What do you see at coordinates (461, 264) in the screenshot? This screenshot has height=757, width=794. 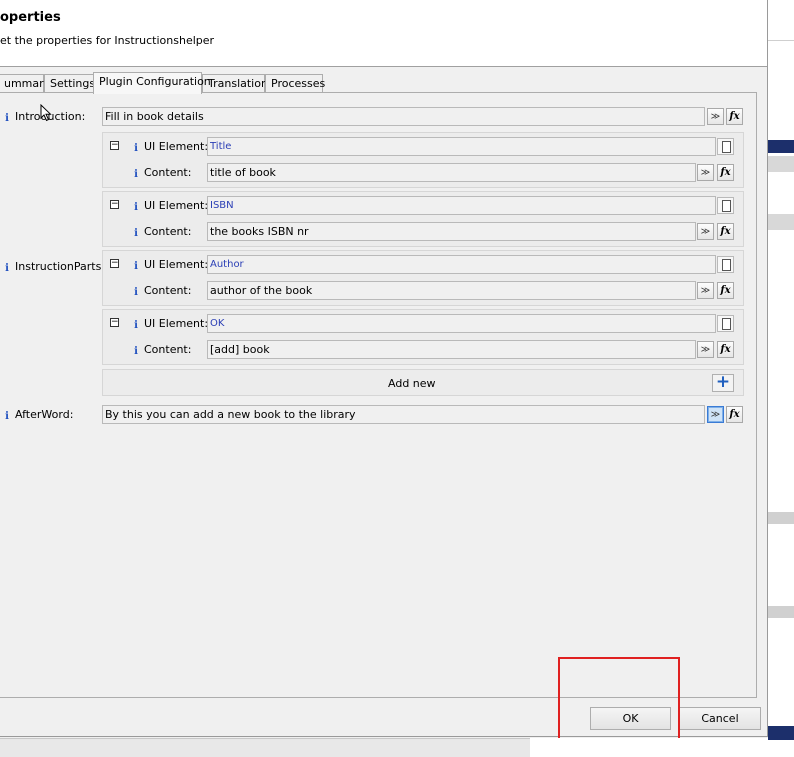 I see `ui-element-field: Author` at bounding box center [461, 264].